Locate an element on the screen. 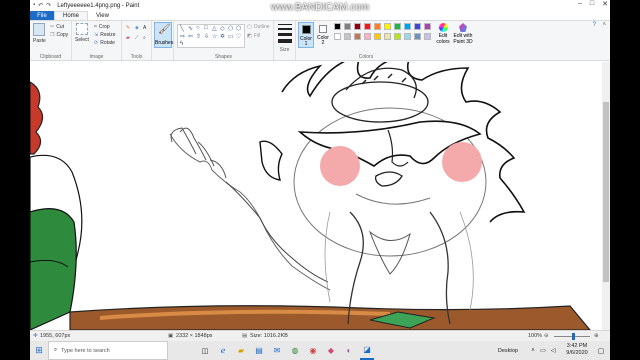  zoom-in-icon: ⊕ is located at coordinates (596, 336).